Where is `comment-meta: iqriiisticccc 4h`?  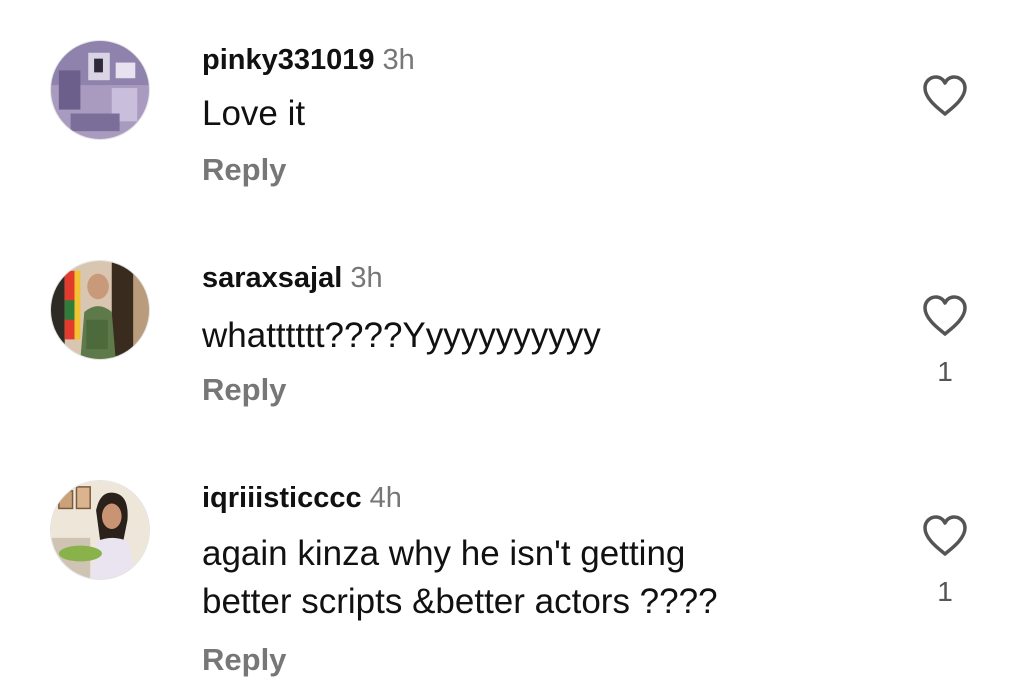
comment-meta: iqriiisticccc 4h is located at coordinates (302, 498).